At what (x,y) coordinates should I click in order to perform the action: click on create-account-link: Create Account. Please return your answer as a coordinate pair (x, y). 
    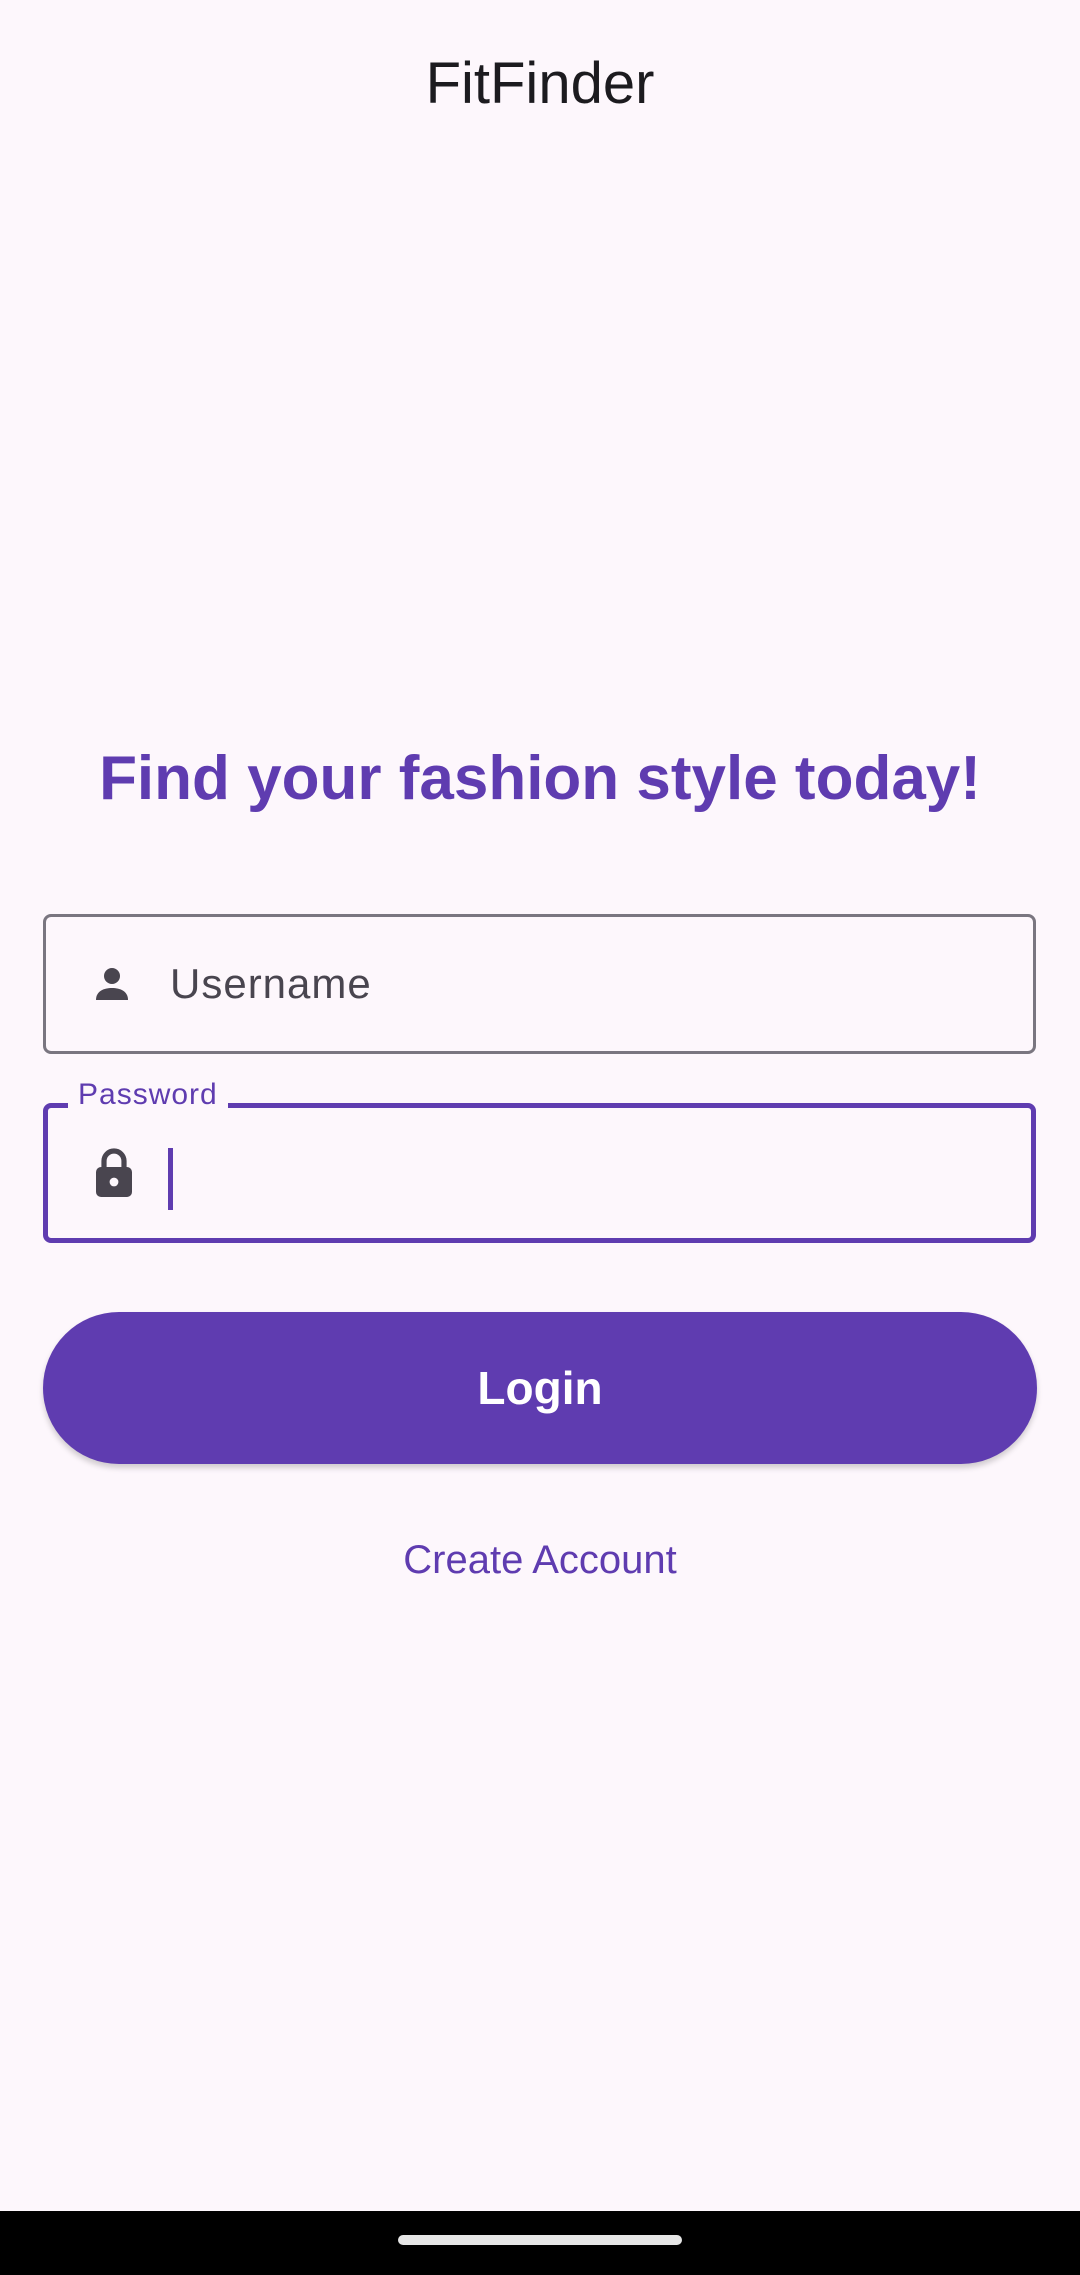
    Looking at the image, I should click on (540, 1560).